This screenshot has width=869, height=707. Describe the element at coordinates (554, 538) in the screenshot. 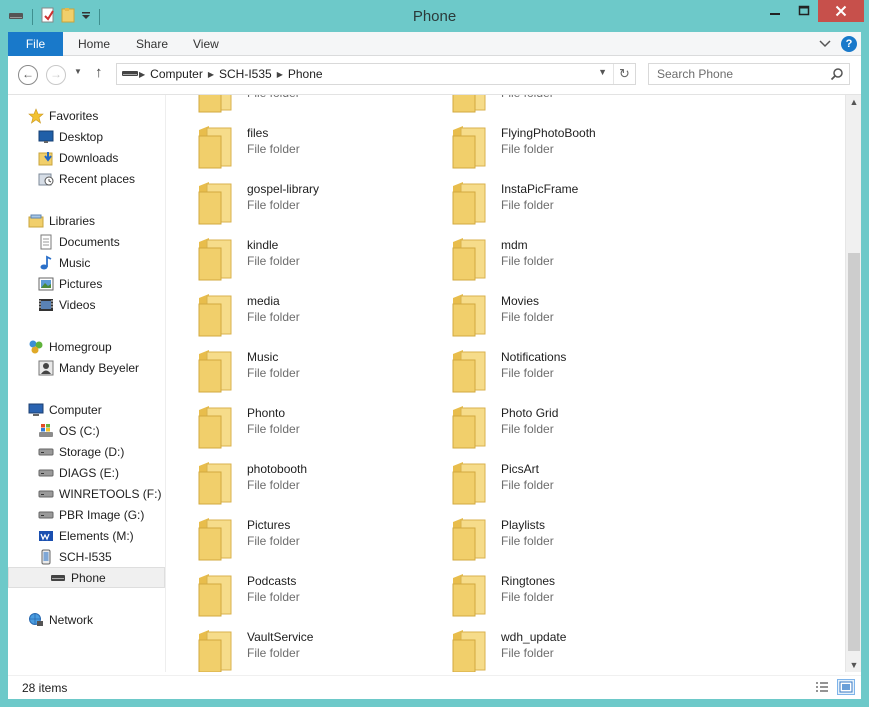

I see `folder-item: Playlists File folder` at that location.